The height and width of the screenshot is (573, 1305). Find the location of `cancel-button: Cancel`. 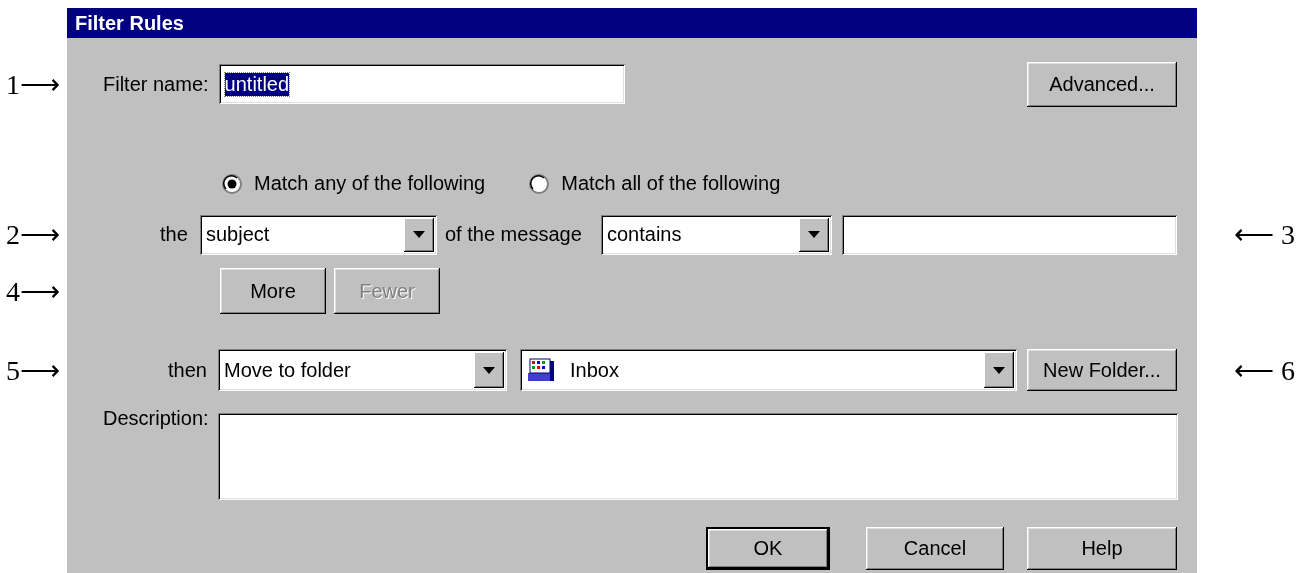

cancel-button: Cancel is located at coordinates (935, 548).